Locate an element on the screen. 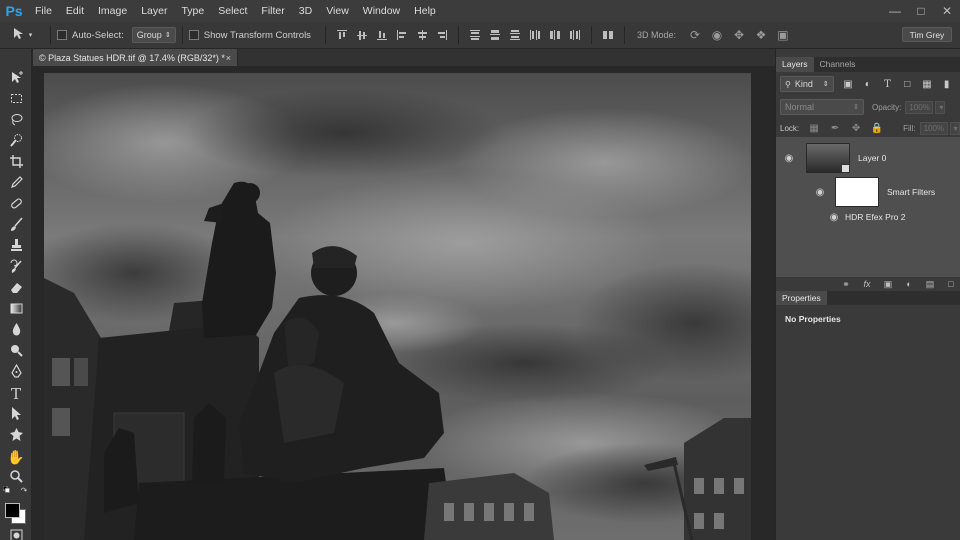 The width and height of the screenshot is (960, 540). move-tool is located at coordinates (16, 79).